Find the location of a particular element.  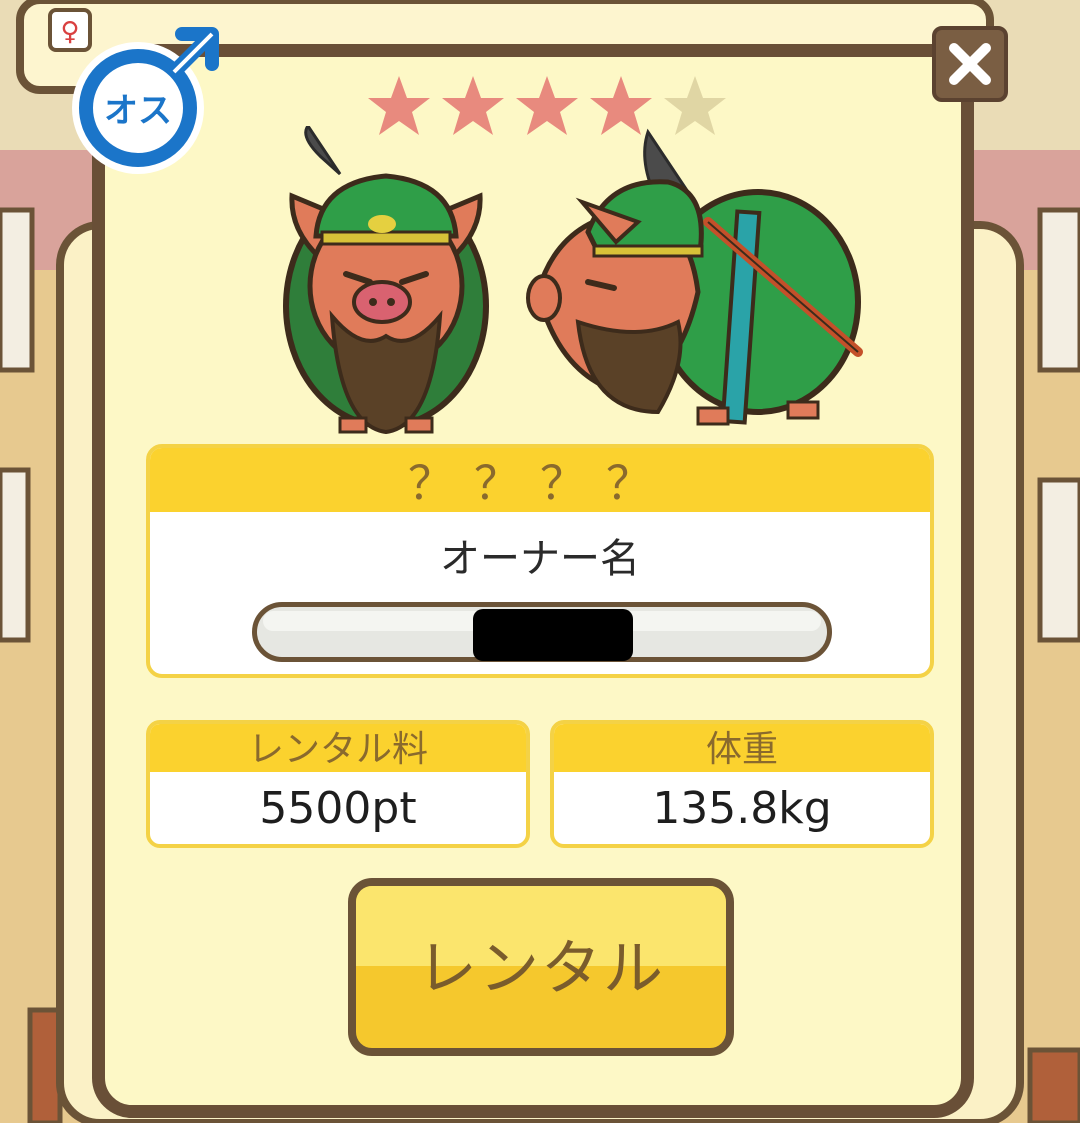

rent-button: レンタル is located at coordinates (541, 967).